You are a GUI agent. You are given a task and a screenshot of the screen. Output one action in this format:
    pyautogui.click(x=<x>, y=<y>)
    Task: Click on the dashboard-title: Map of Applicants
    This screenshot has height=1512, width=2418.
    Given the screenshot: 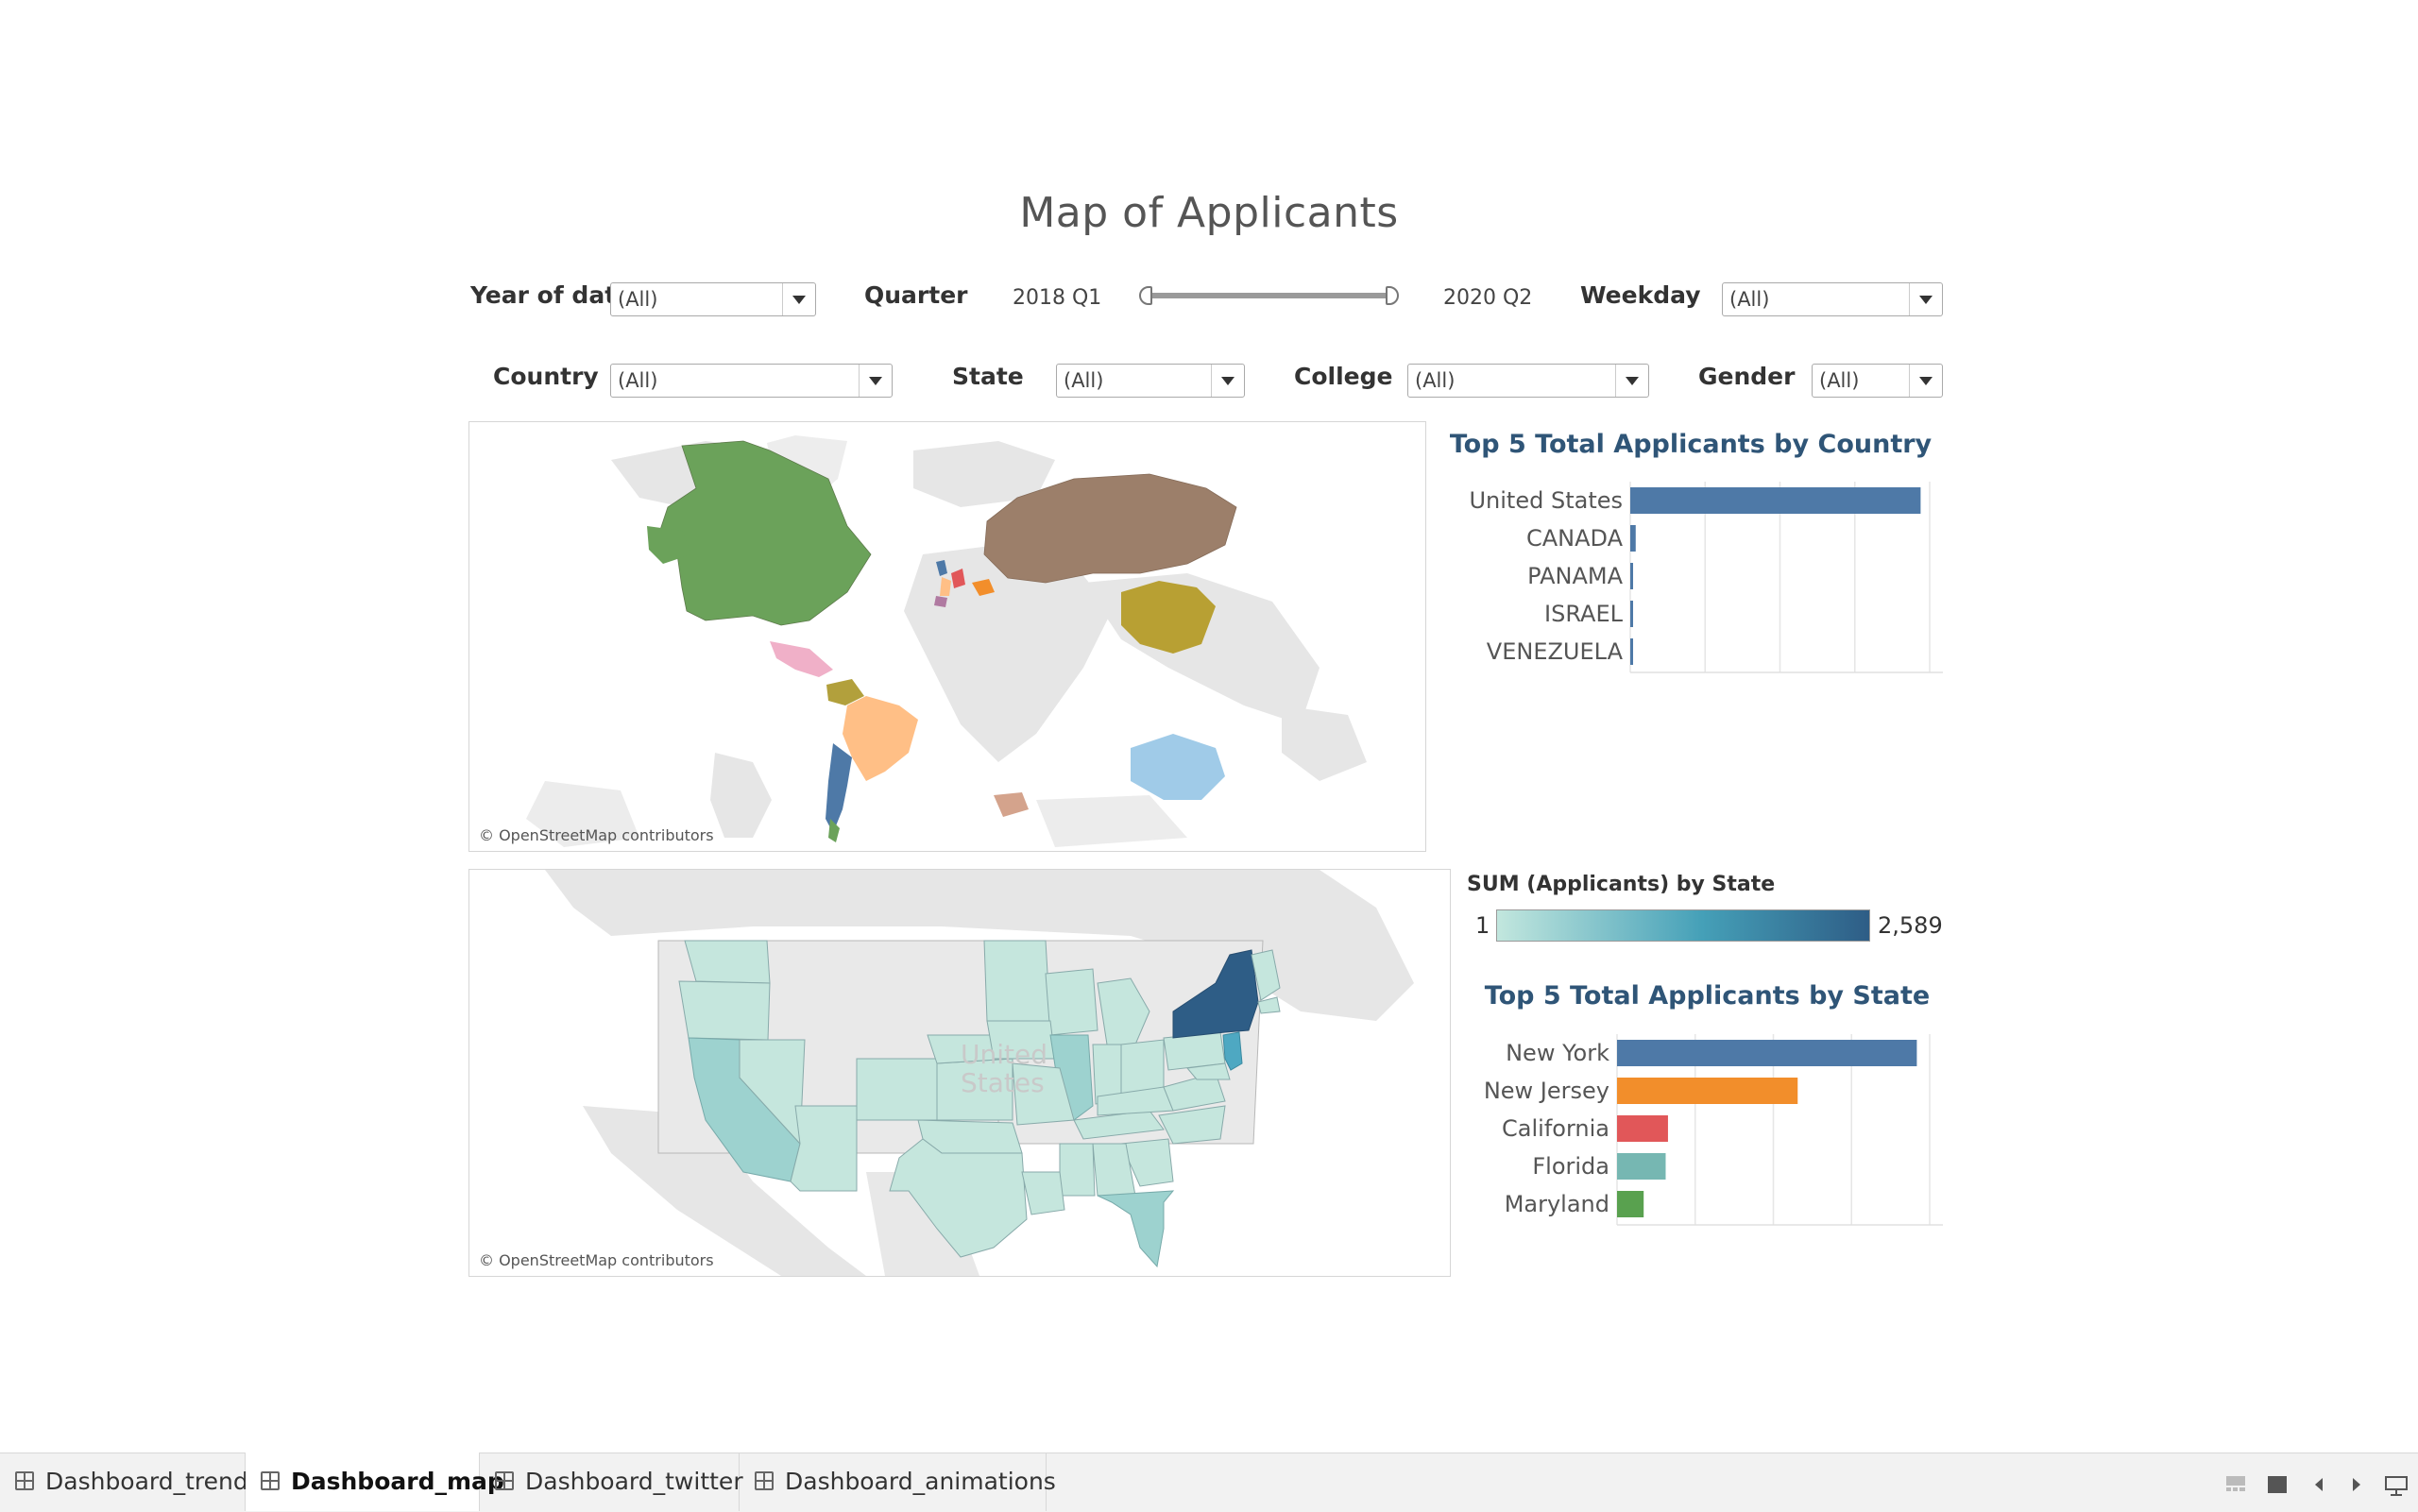 What is the action you would take?
    pyautogui.click(x=1209, y=213)
    